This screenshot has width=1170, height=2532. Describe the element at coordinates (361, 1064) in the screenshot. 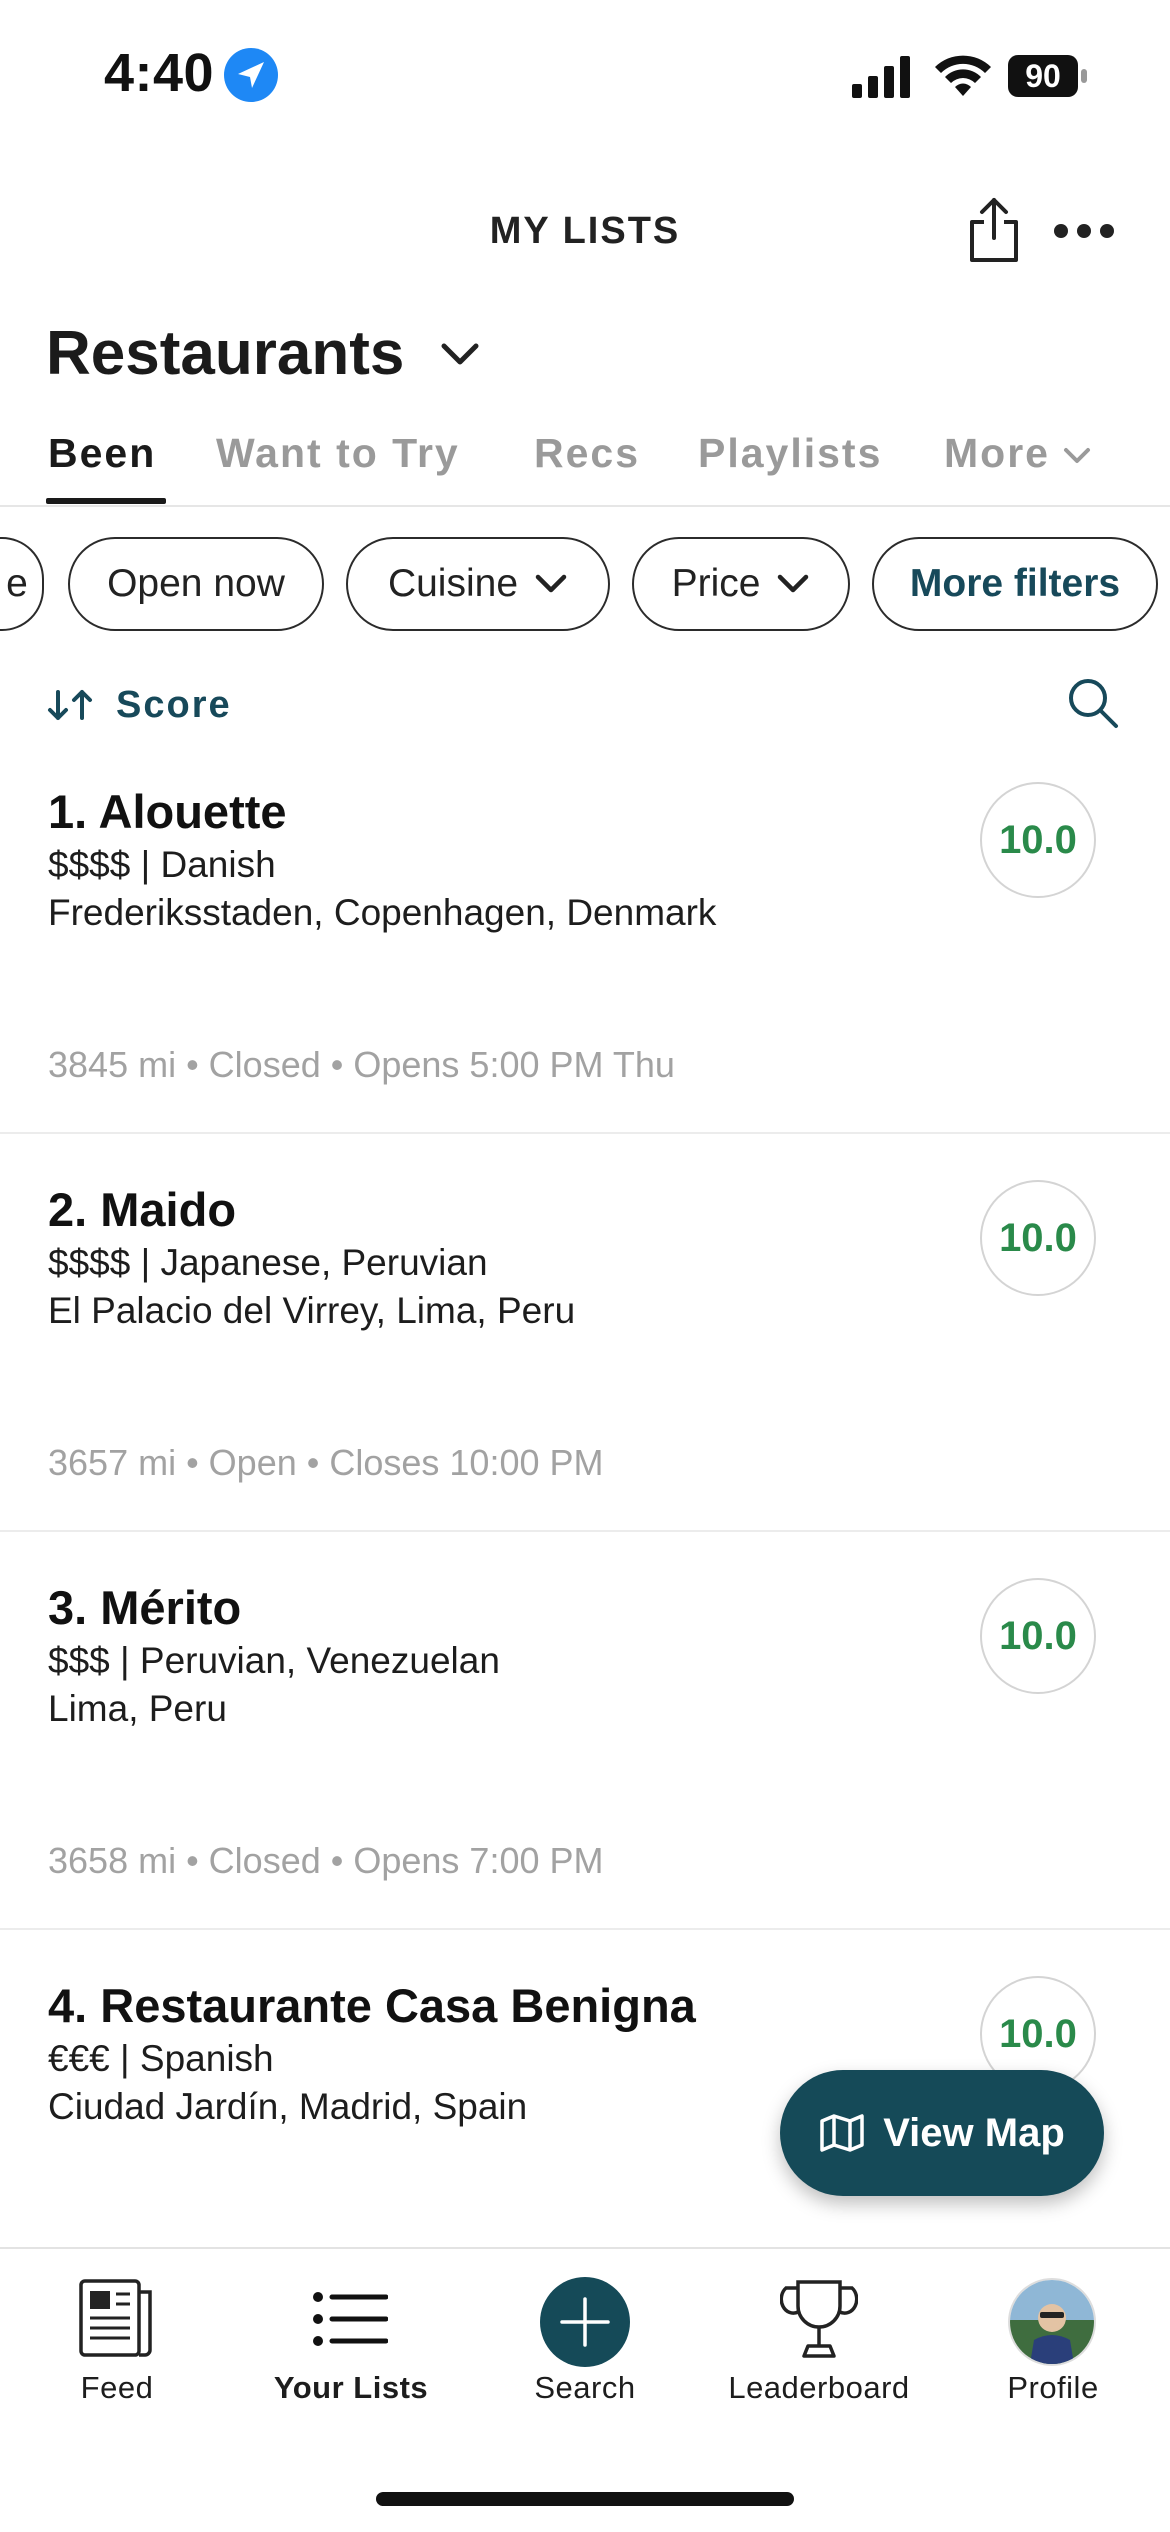

I see `restaurant-status: 3845 mi • Closed • Opens 5:00 PM Thu` at that location.